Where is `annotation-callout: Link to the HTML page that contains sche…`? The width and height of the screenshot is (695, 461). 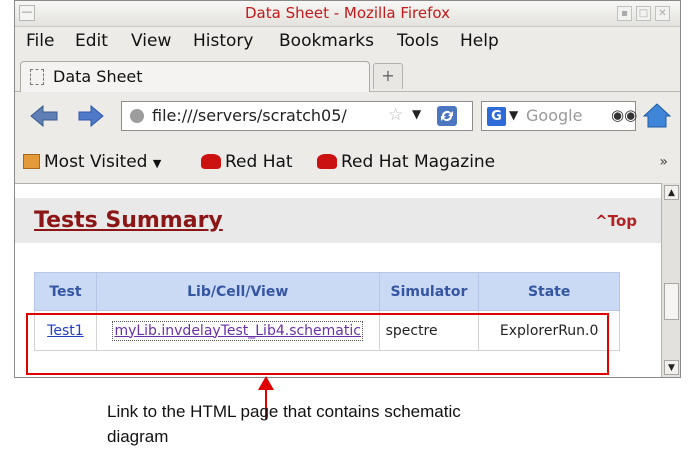 annotation-callout: Link to the HTML page that contains sche… is located at coordinates (284, 424).